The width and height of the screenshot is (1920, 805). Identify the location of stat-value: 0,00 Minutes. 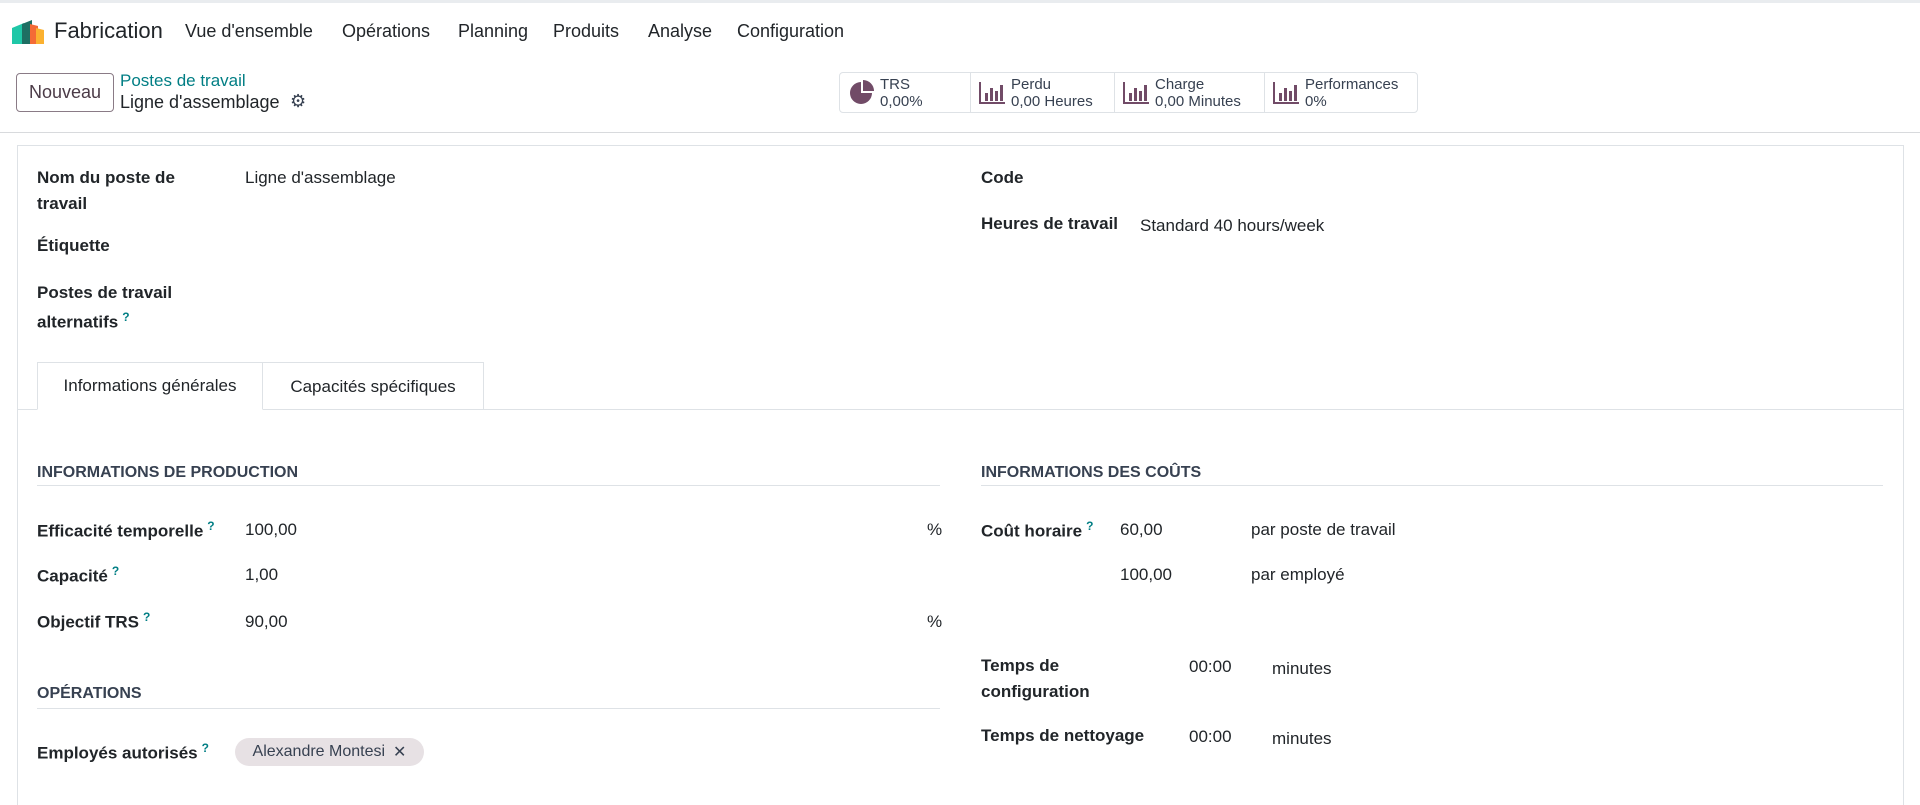
(1198, 101).